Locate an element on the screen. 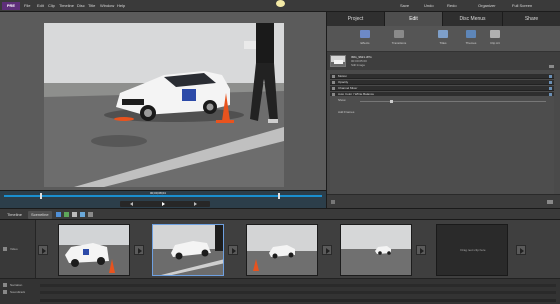 This screenshot has height=304, width=560. tab-disc-menus: Disc Menus is located at coordinates (473, 19).